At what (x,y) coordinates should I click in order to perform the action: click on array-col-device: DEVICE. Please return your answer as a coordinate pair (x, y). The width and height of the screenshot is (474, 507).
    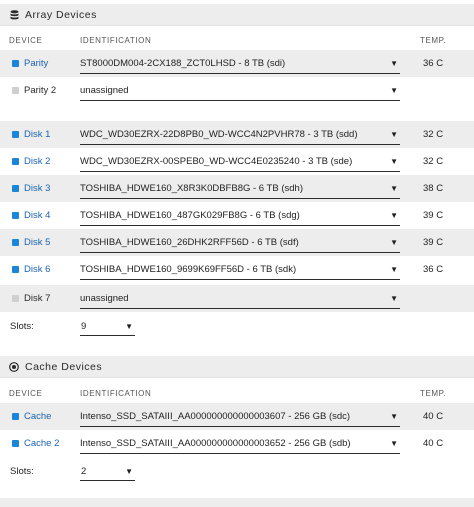
    Looking at the image, I should click on (26, 40).